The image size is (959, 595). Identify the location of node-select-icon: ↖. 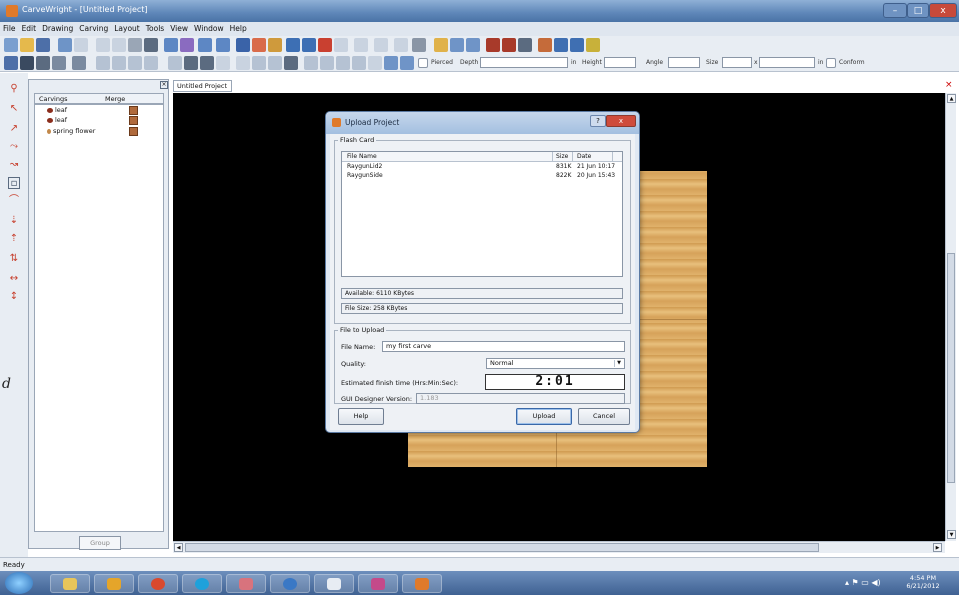
(14, 109).